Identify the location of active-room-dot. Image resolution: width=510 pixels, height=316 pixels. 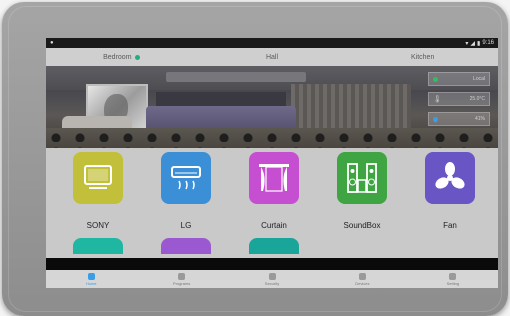
(137, 57).